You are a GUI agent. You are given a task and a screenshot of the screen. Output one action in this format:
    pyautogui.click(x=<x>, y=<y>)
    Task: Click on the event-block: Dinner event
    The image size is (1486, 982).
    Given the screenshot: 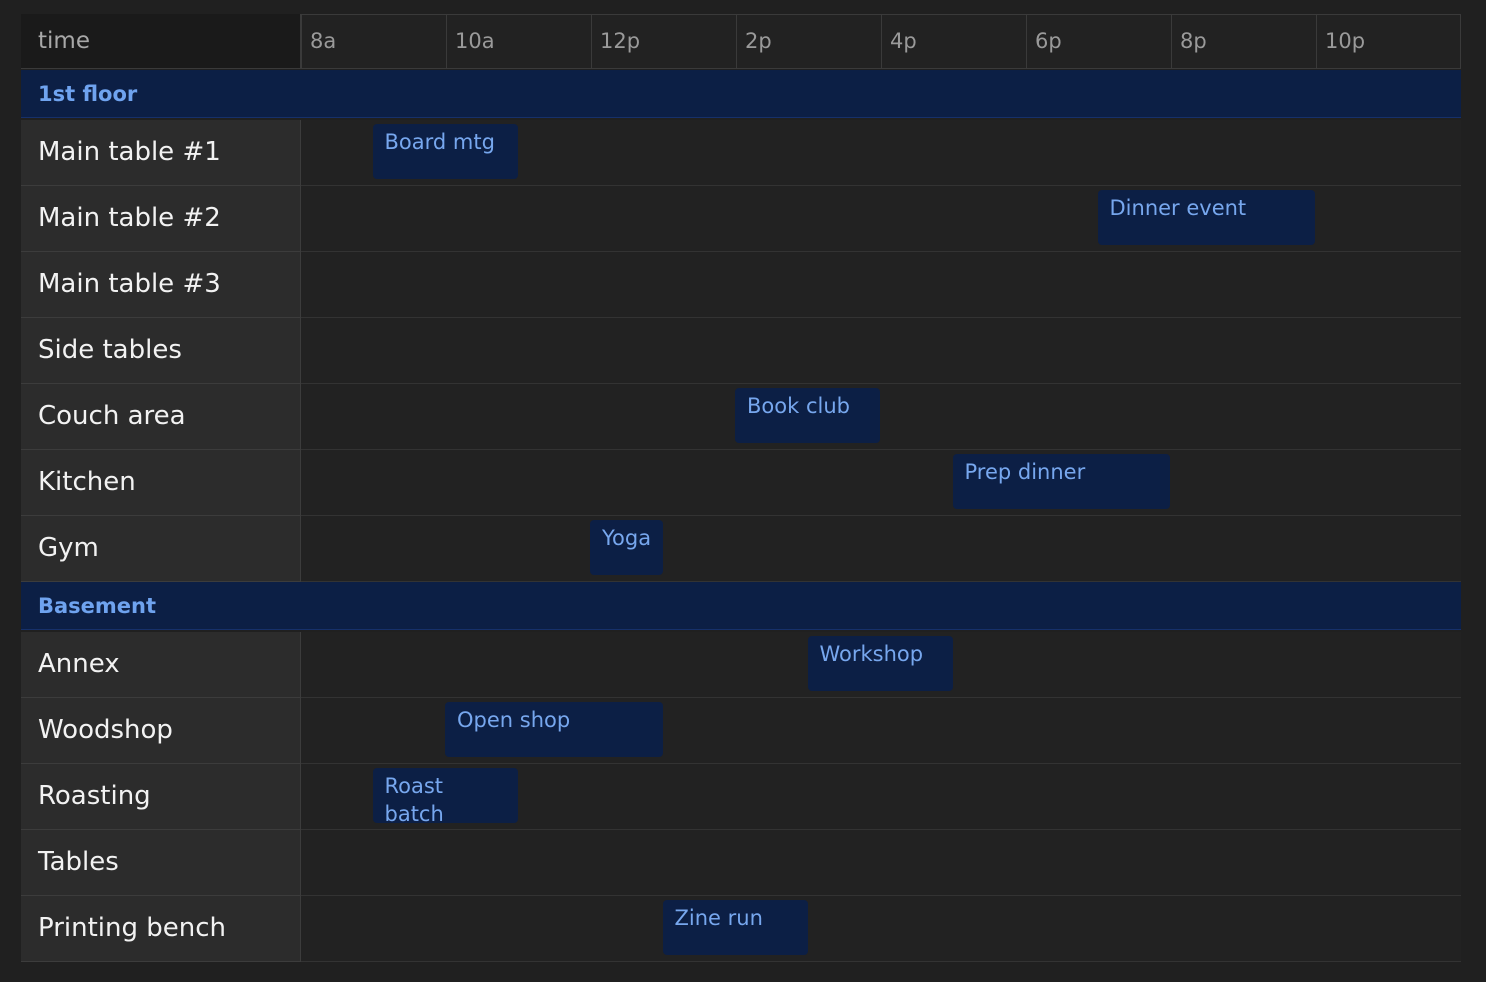 What is the action you would take?
    pyautogui.click(x=1206, y=217)
    